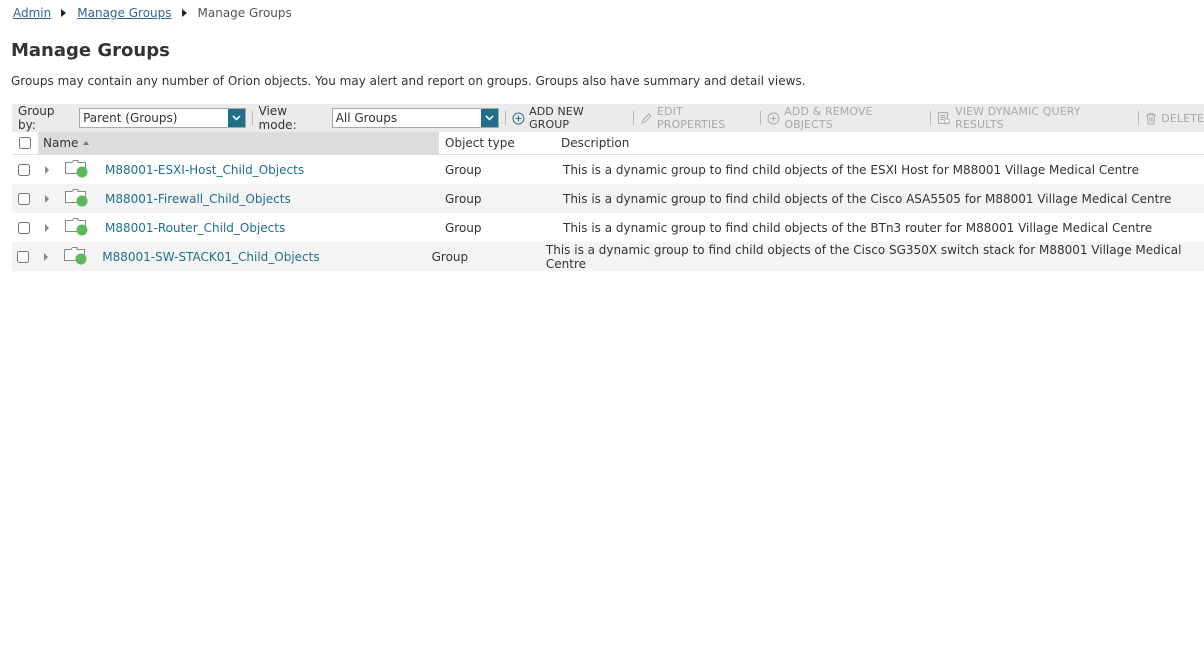 The image size is (1204, 648). I want to click on pencil-icon, so click(646, 118).